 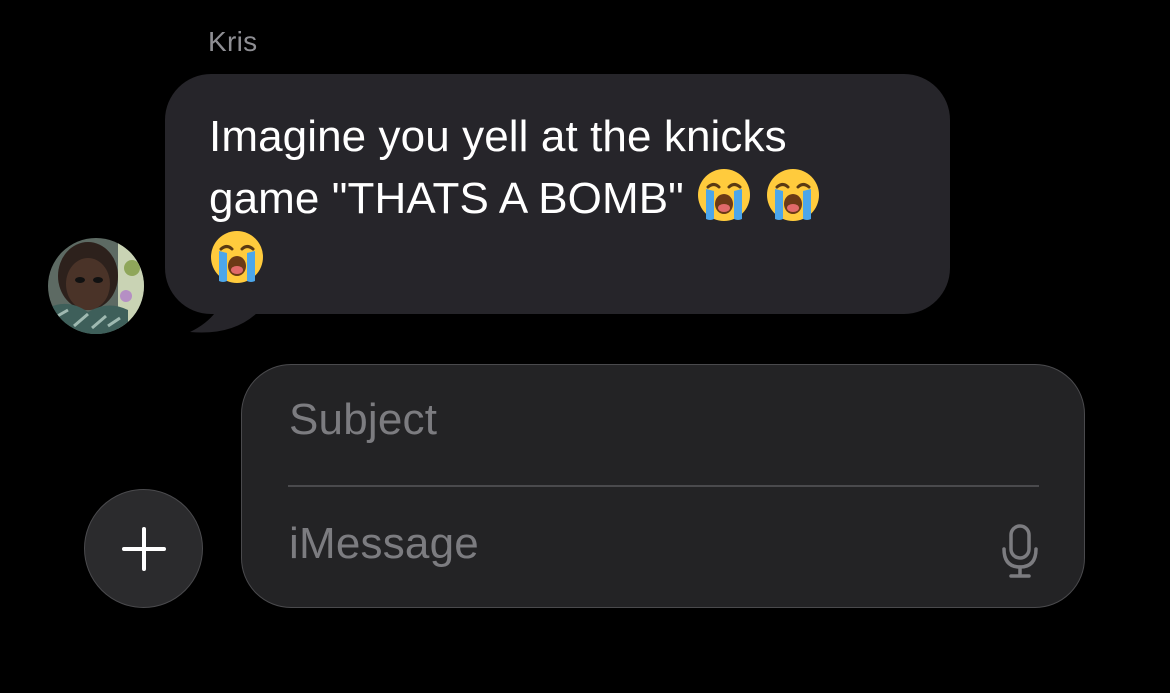 I want to click on imessage-input: iMessage, so click(x=614, y=544).